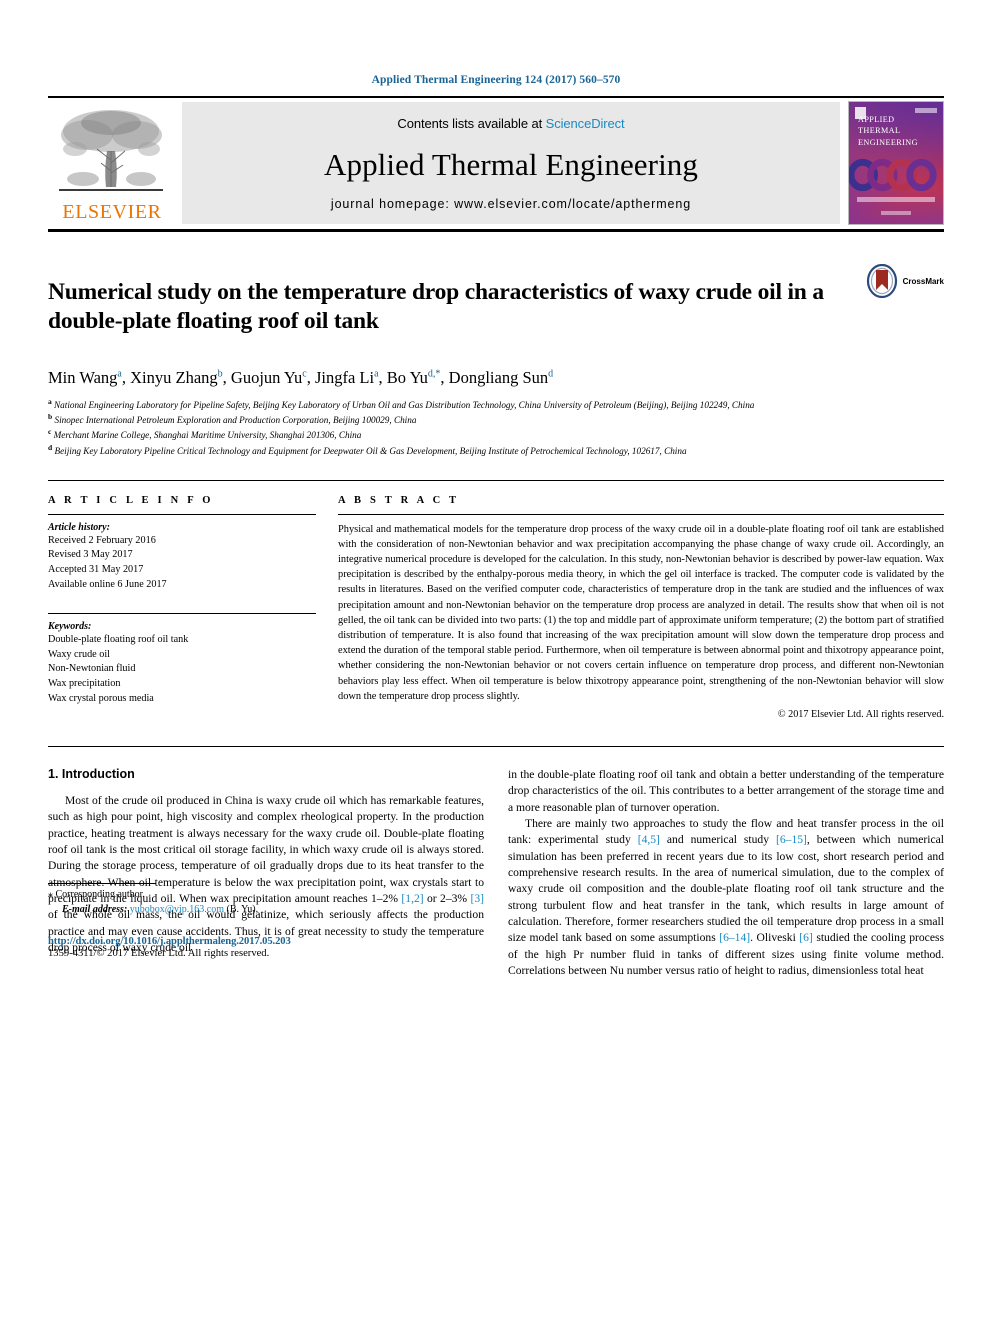  I want to click on keyword-item: Wax precipitation, so click(84, 684).